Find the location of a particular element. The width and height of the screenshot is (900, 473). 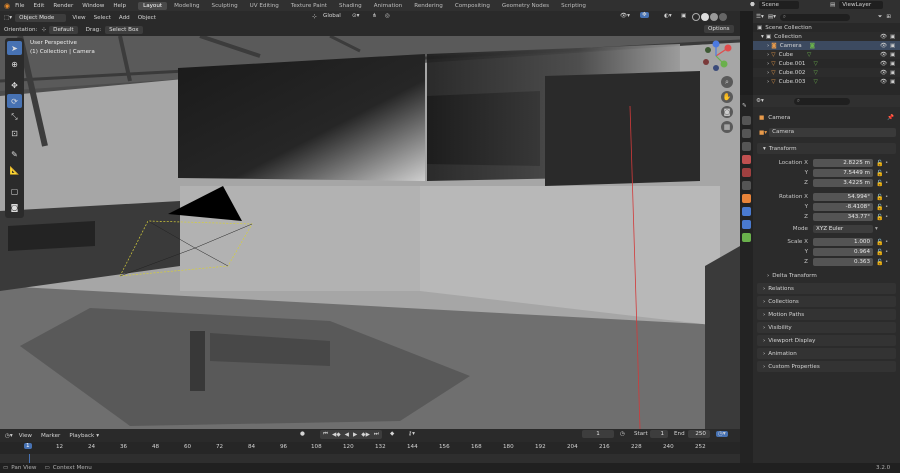

world-tab-icon is located at coordinates (746, 172).